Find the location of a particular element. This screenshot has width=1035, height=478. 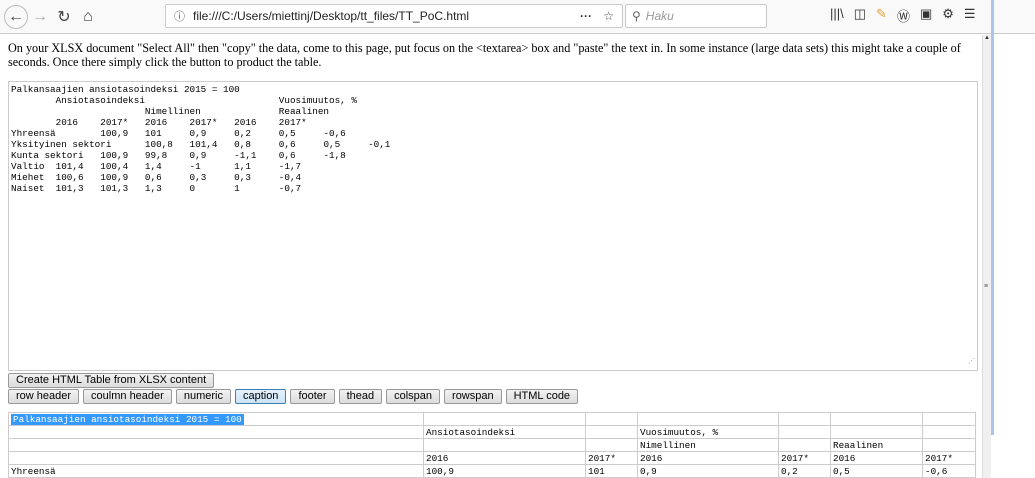

create-table-button: Create HTML Table from XLSX content is located at coordinates (111, 380).